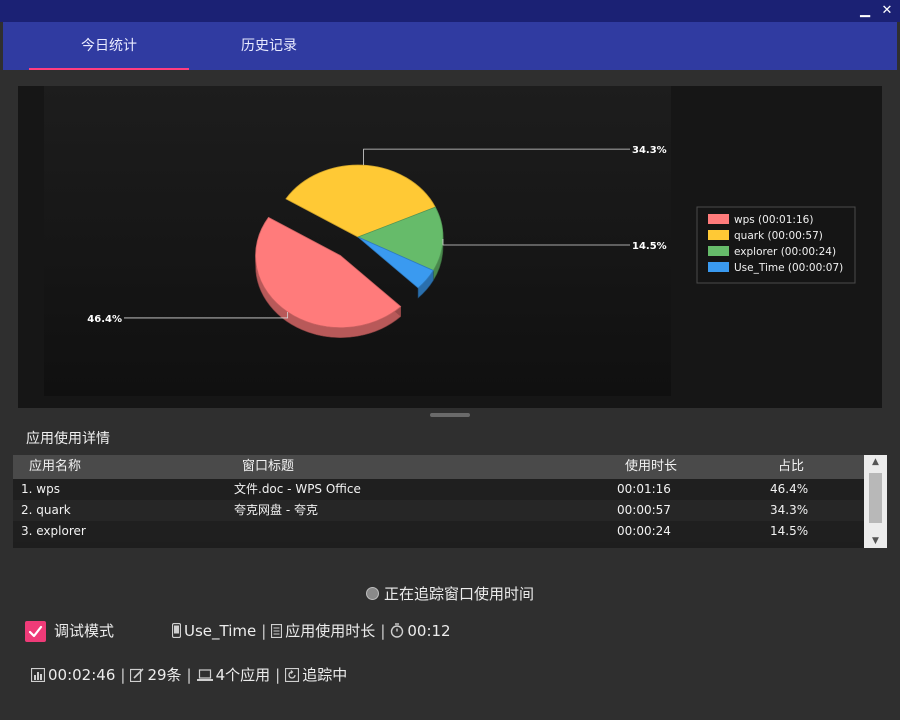  I want to click on current-info-line: Use_Time | 应用使用时长 | 00:12, so click(311, 631).